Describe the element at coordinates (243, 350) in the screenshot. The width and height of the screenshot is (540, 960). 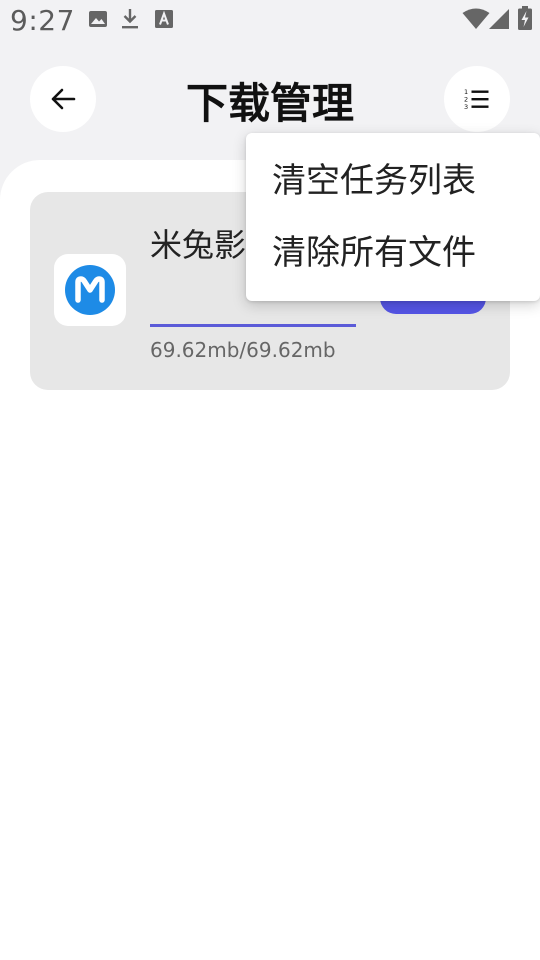
I see `file-size: 69.62mb/69.62mb` at that location.